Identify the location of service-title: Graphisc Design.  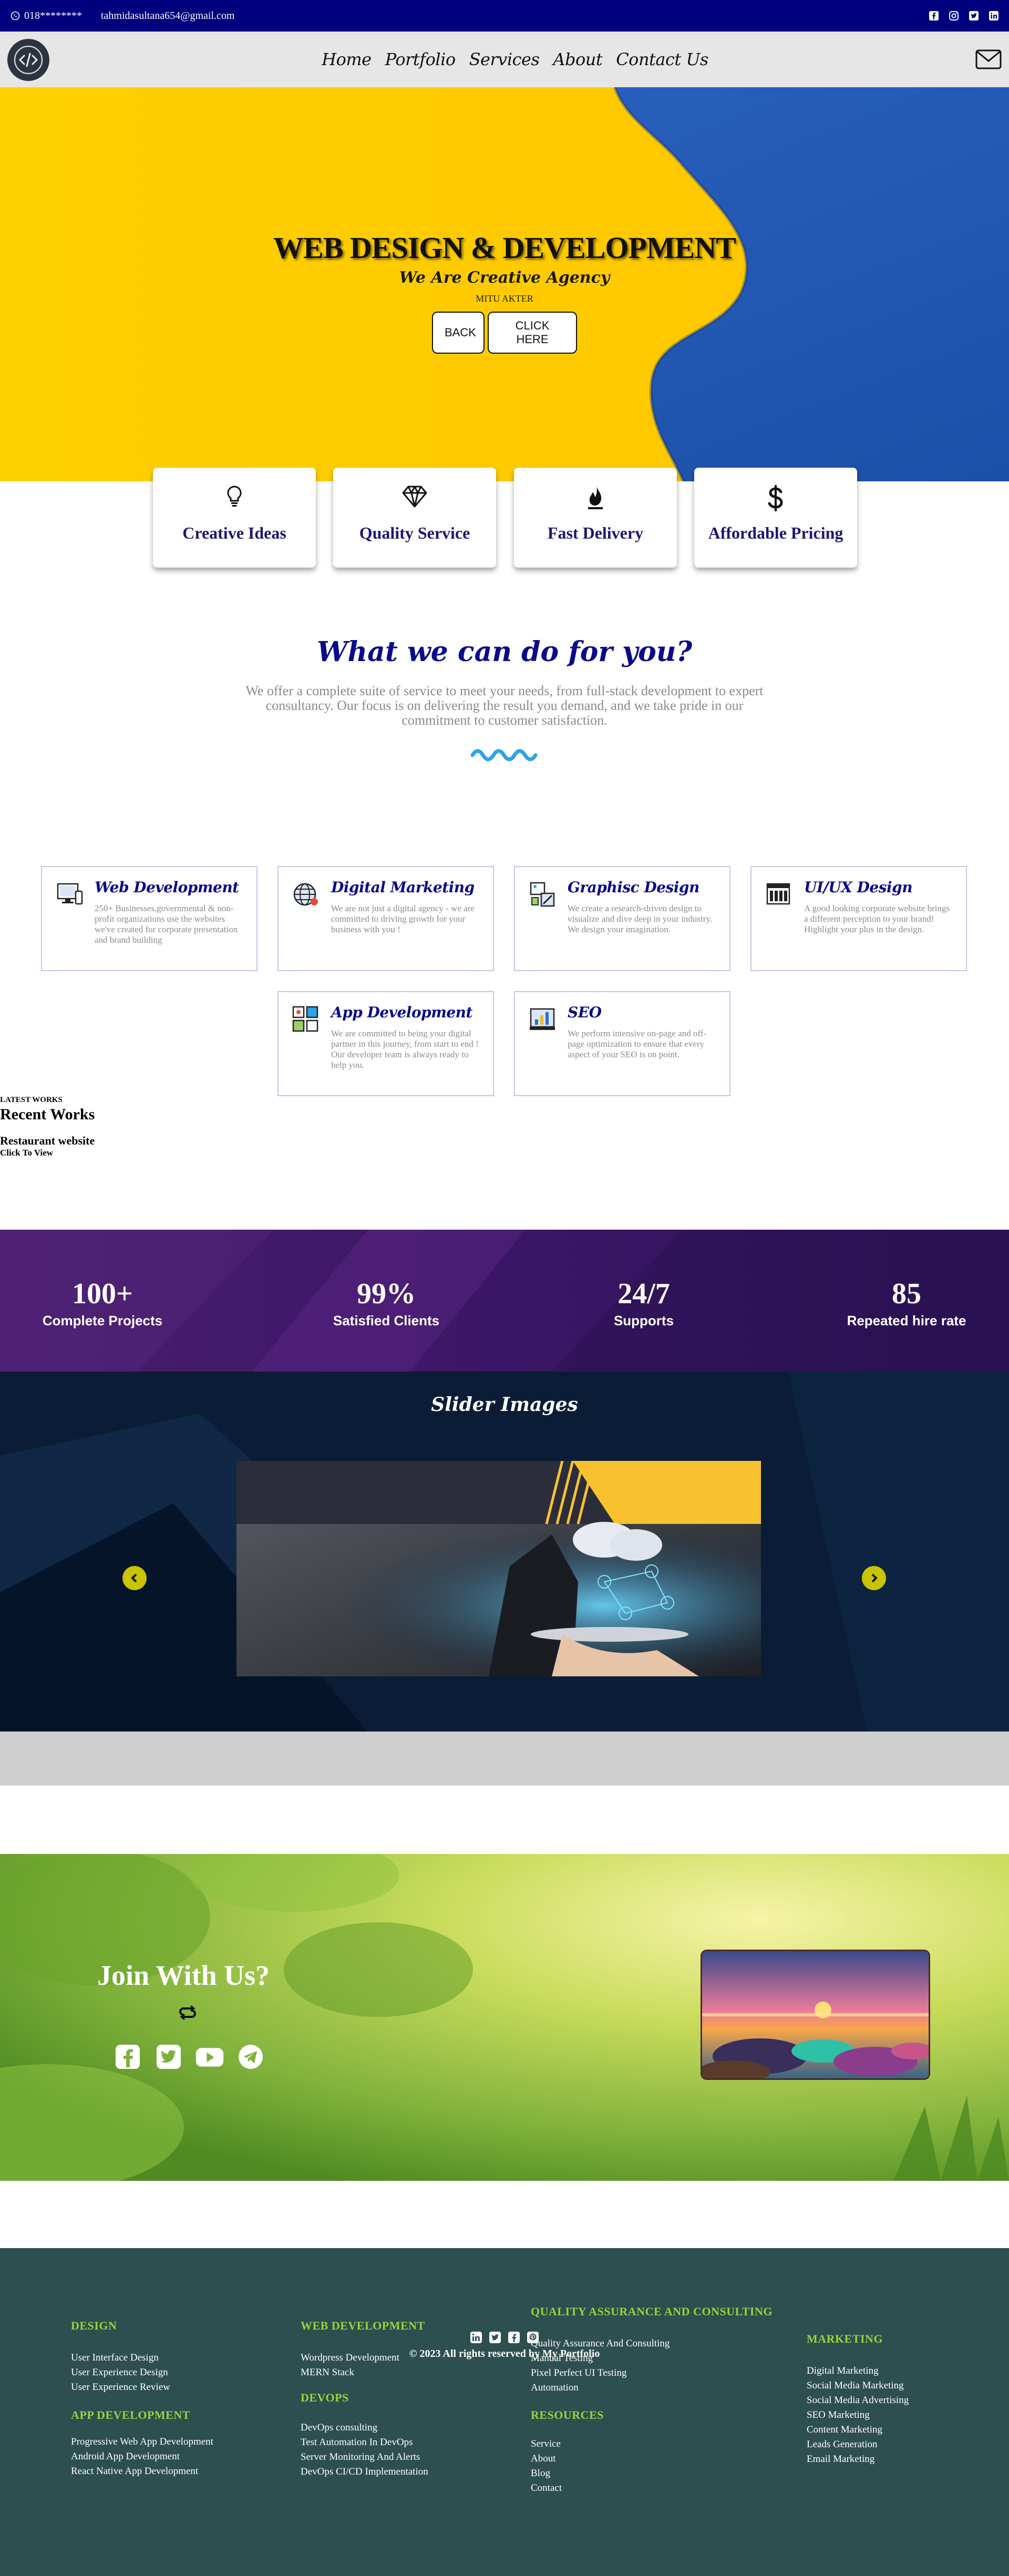
(633, 887).